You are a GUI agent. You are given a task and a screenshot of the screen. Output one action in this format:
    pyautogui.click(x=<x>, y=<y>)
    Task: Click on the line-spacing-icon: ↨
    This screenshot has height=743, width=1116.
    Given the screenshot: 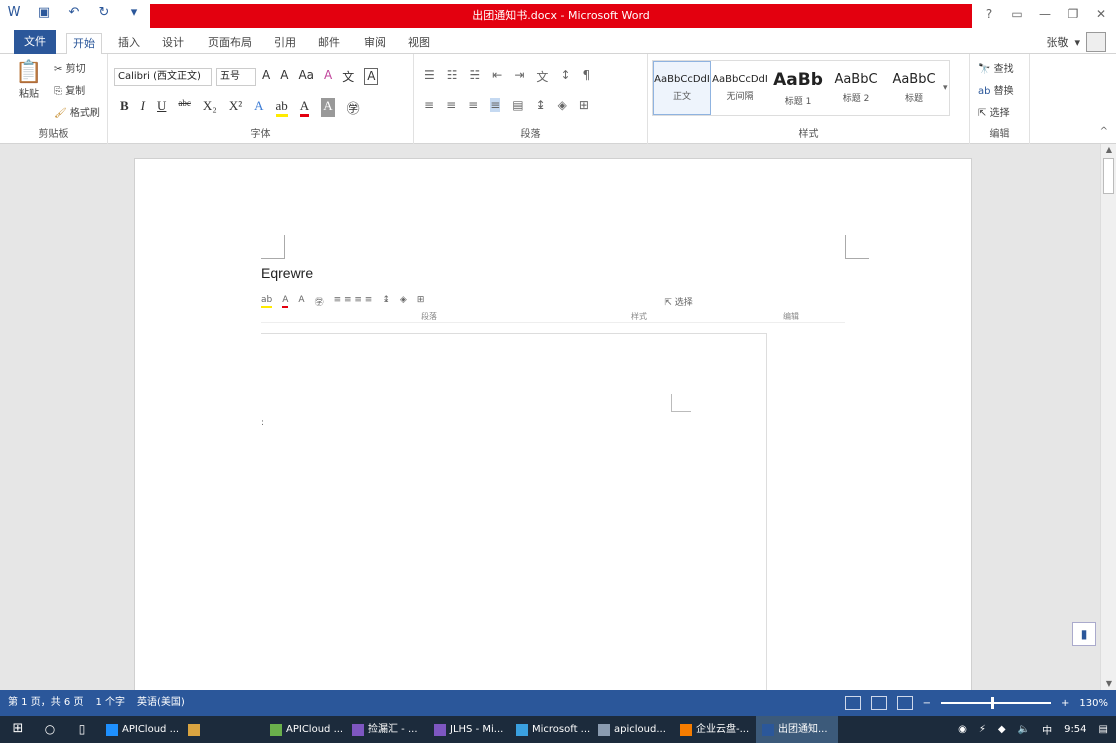 What is the action you would take?
    pyautogui.click(x=541, y=105)
    